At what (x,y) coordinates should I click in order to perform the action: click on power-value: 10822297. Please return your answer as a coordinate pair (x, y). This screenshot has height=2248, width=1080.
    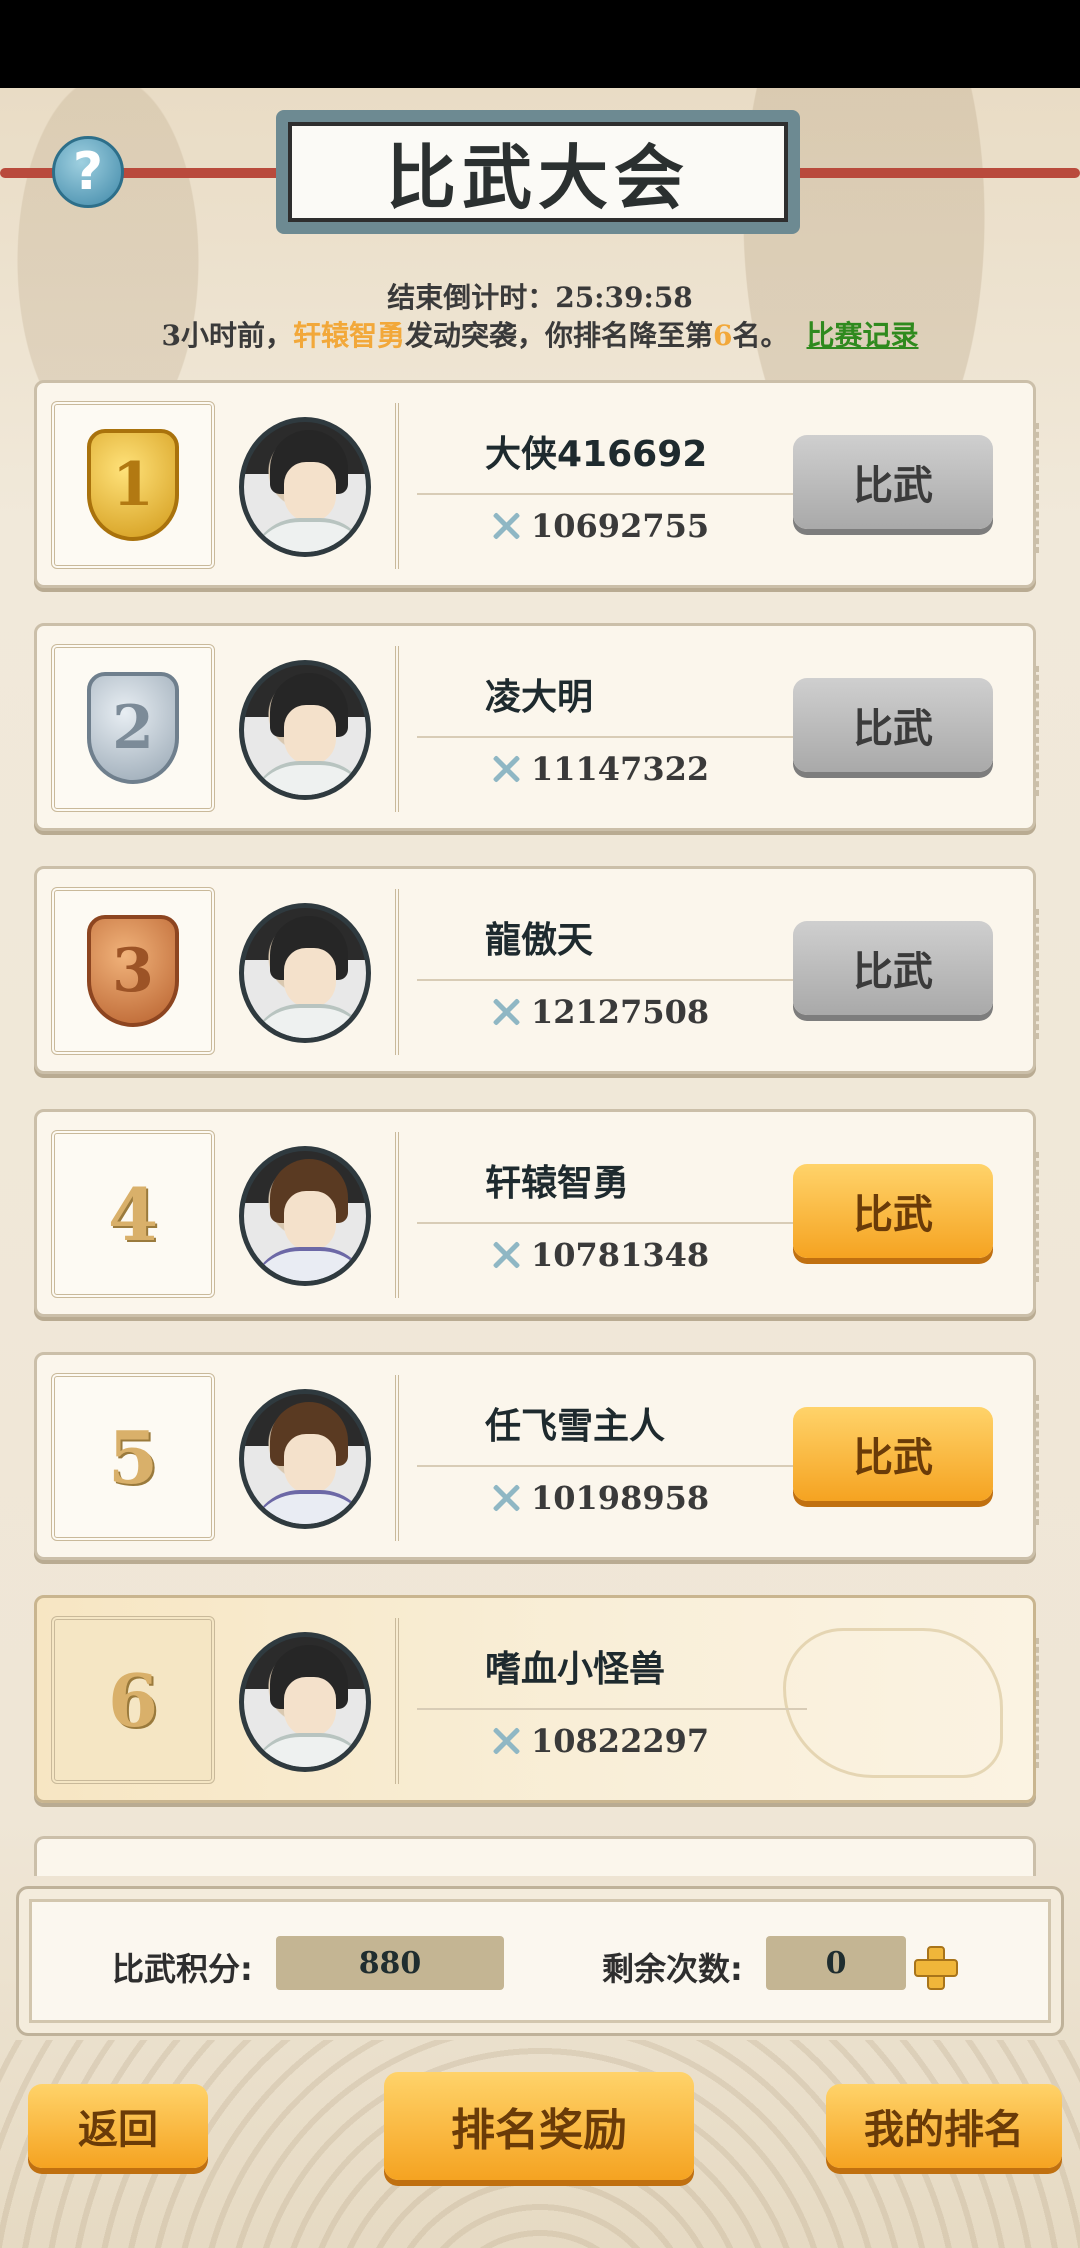
    Looking at the image, I should click on (620, 1741).